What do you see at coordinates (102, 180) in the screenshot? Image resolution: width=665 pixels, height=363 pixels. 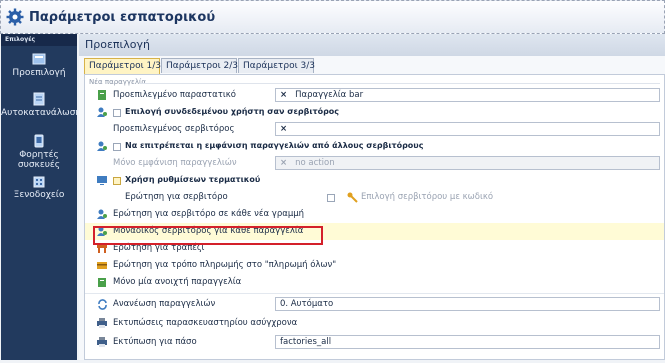 I see `monitor-icon` at bounding box center [102, 180].